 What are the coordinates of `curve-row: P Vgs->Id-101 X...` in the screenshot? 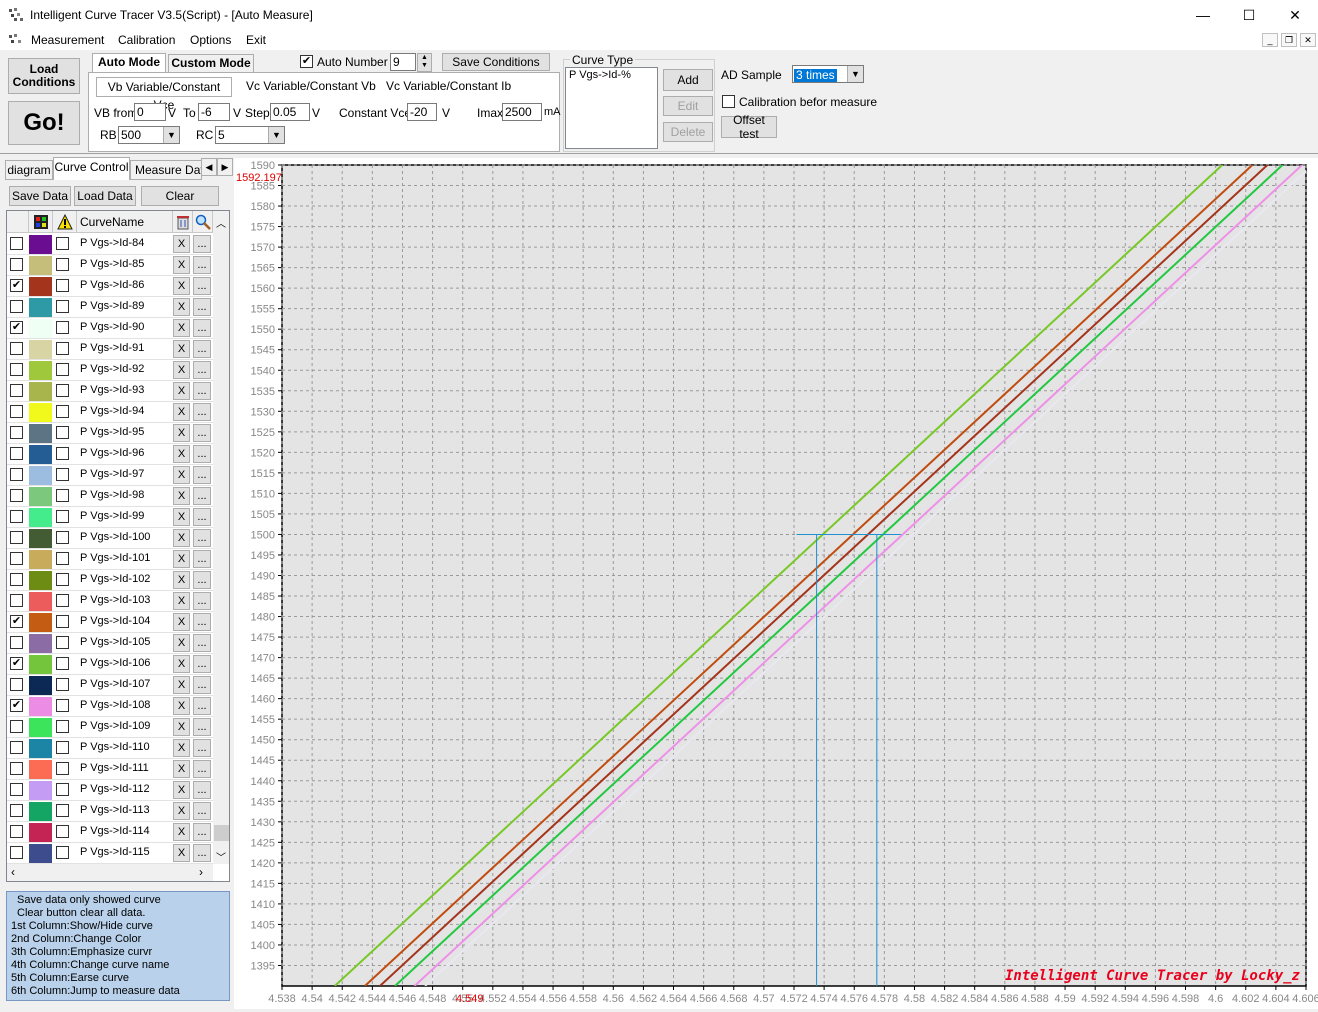 It's located at (110, 559).